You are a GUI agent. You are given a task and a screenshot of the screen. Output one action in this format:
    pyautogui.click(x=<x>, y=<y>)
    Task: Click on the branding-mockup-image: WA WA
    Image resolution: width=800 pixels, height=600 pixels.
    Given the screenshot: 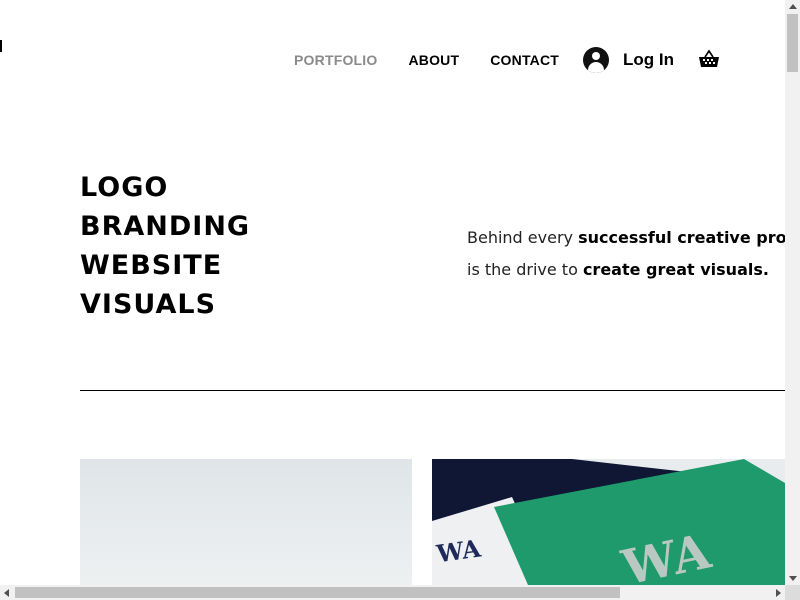 What is the action you would take?
    pyautogui.click(x=608, y=522)
    